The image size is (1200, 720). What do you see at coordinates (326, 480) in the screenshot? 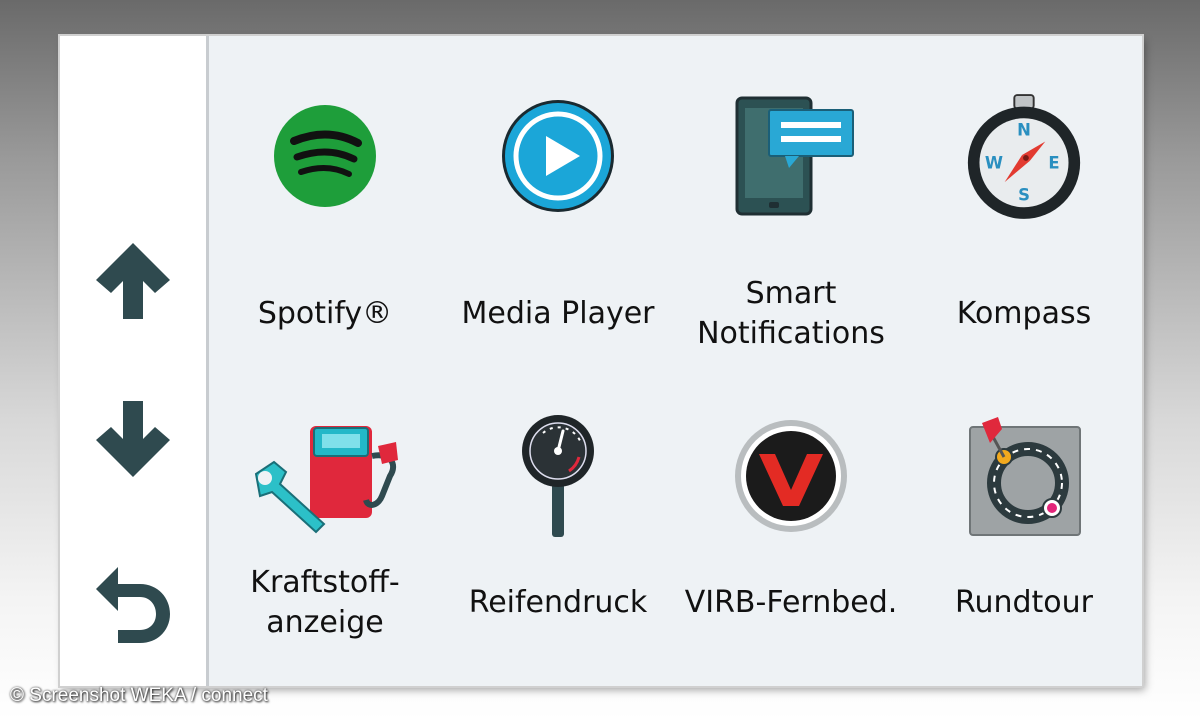
I see `fuel-gauge-icon` at bounding box center [326, 480].